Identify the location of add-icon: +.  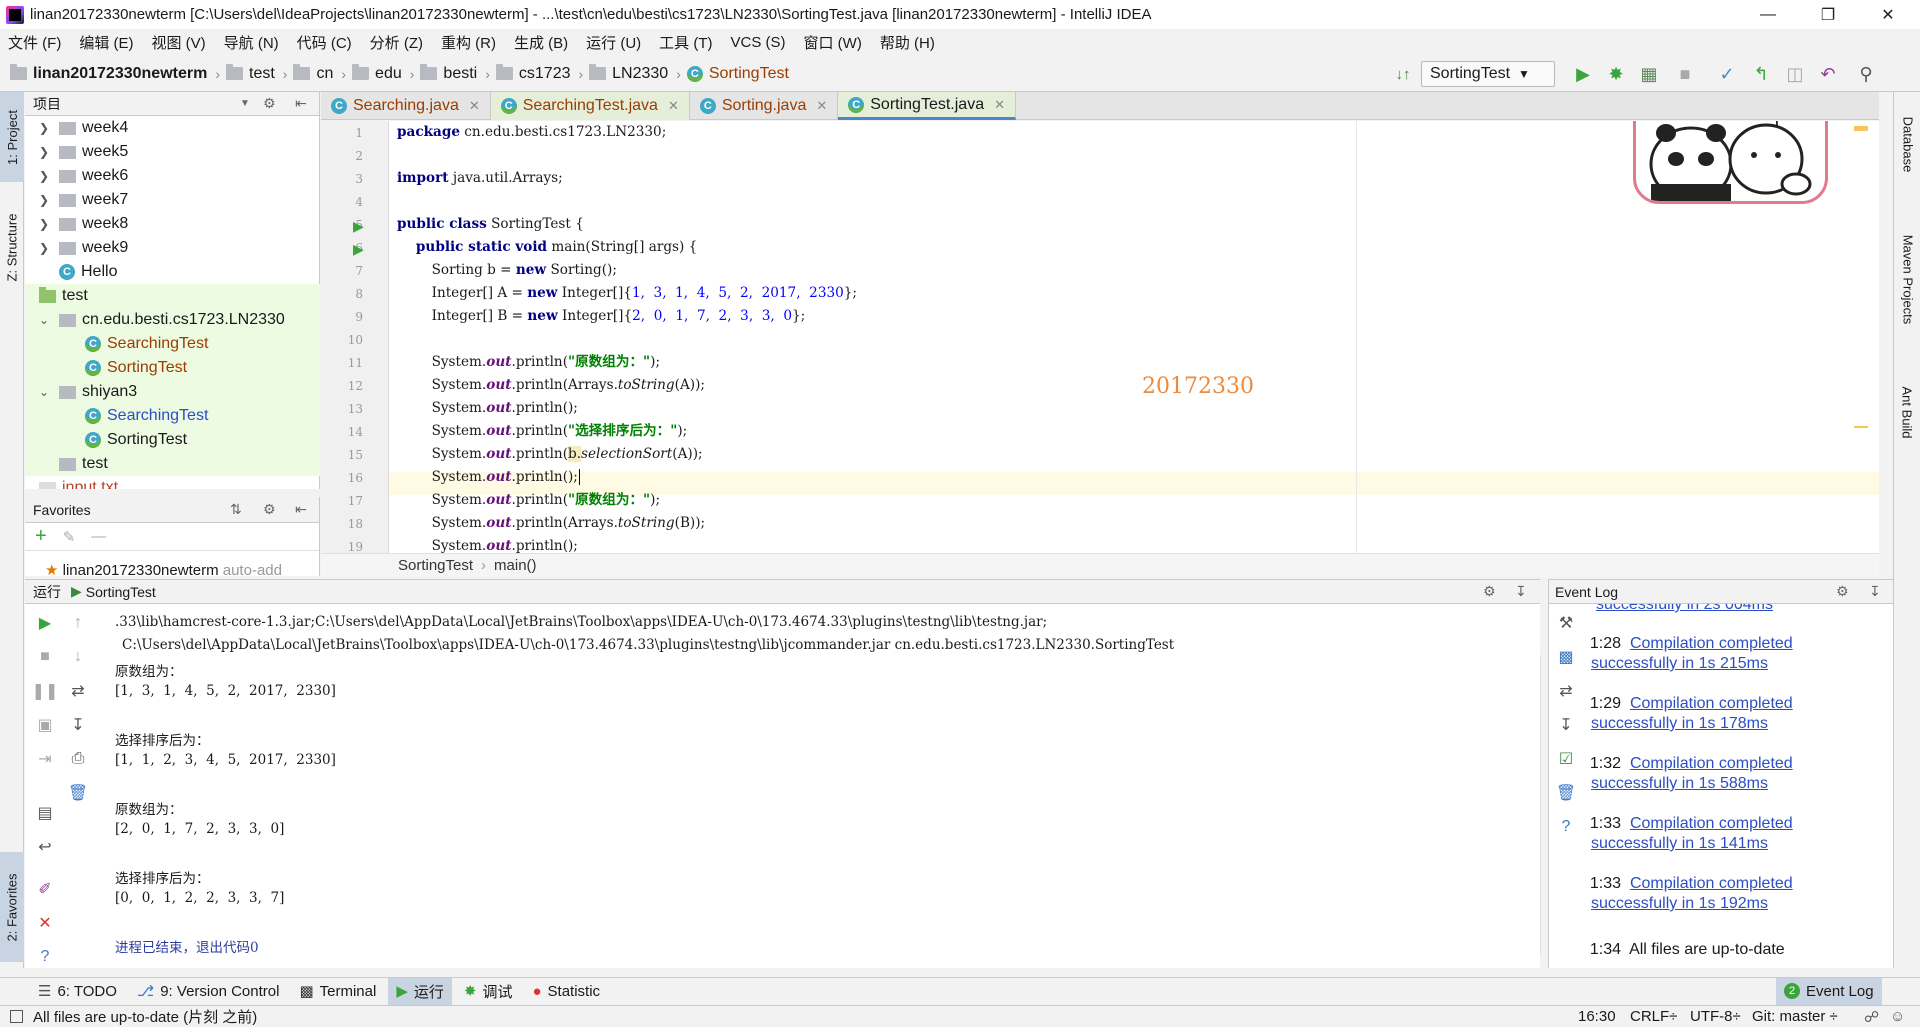
(41, 536).